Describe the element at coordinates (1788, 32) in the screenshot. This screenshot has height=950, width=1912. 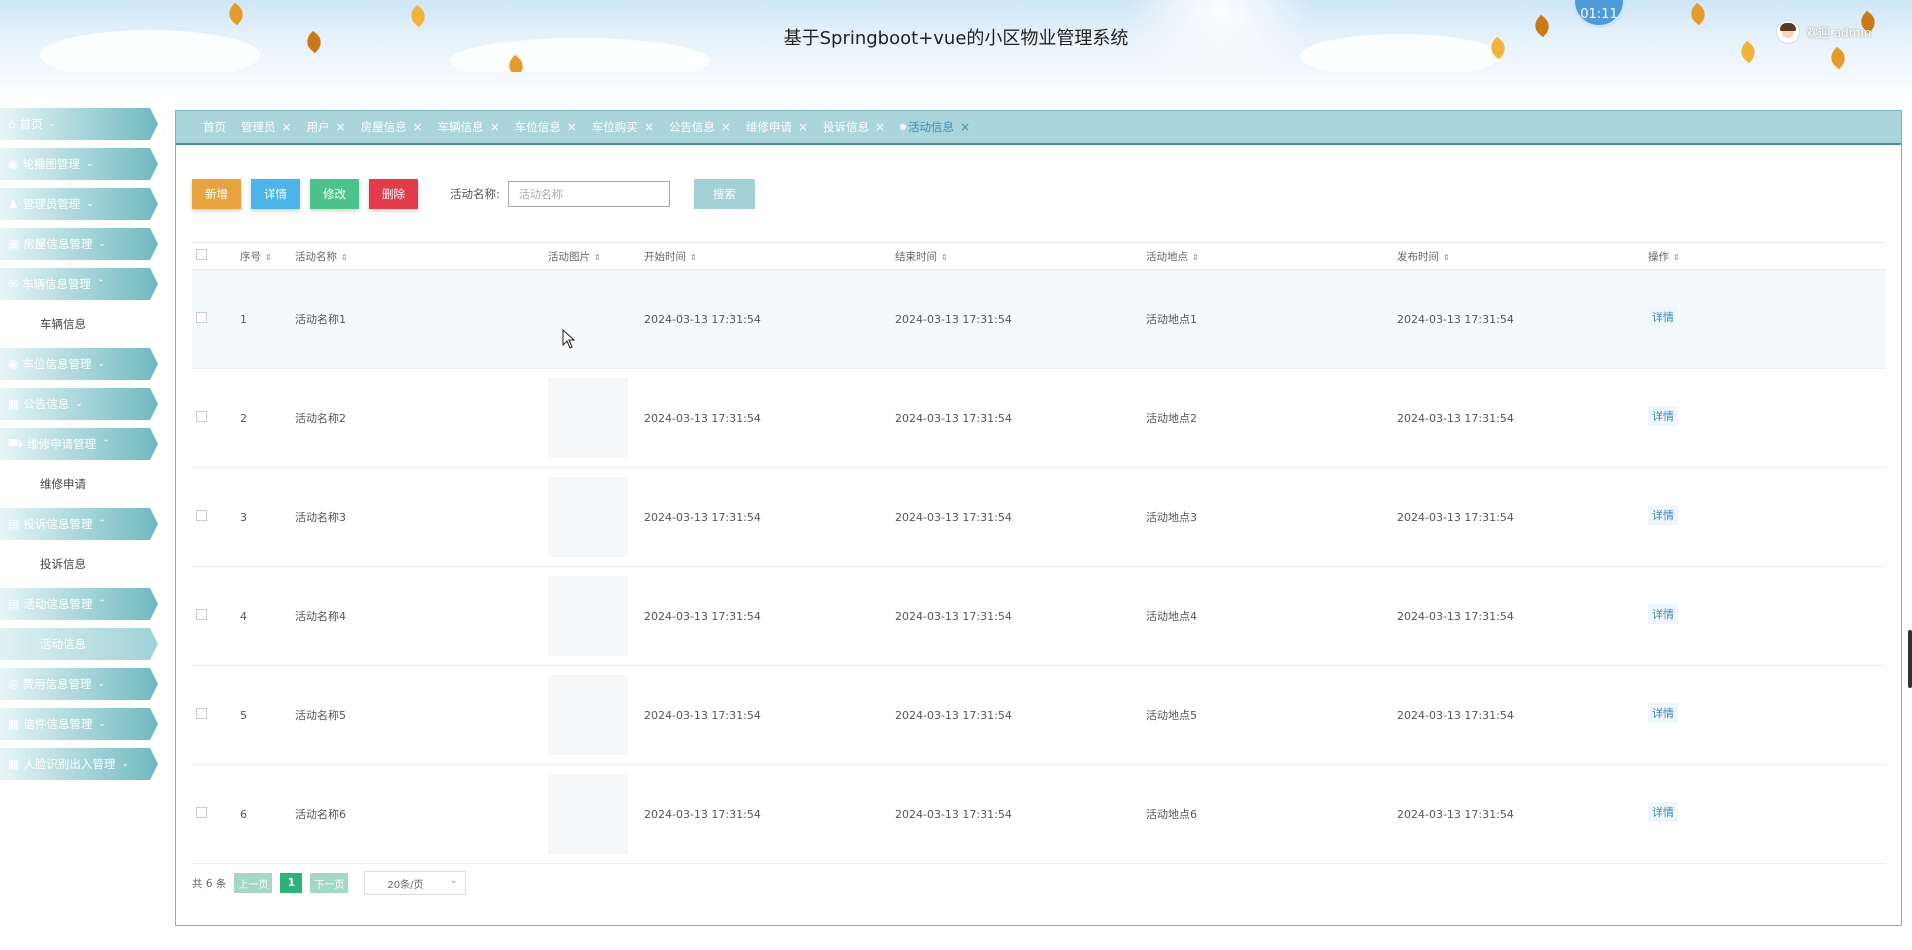
I see `avatar` at that location.